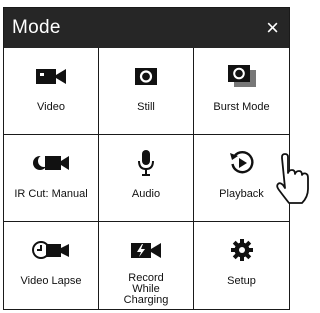 The image size is (320, 313). I want to click on burst-mode-icon, so click(242, 76).